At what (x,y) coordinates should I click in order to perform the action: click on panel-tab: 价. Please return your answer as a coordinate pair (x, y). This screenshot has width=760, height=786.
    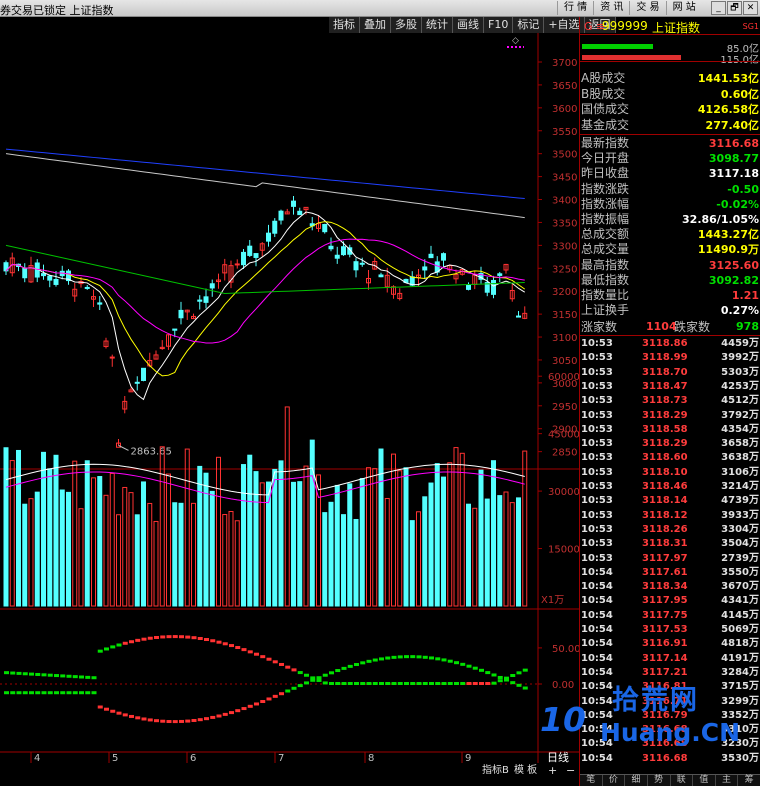
    Looking at the image, I should click on (614, 780).